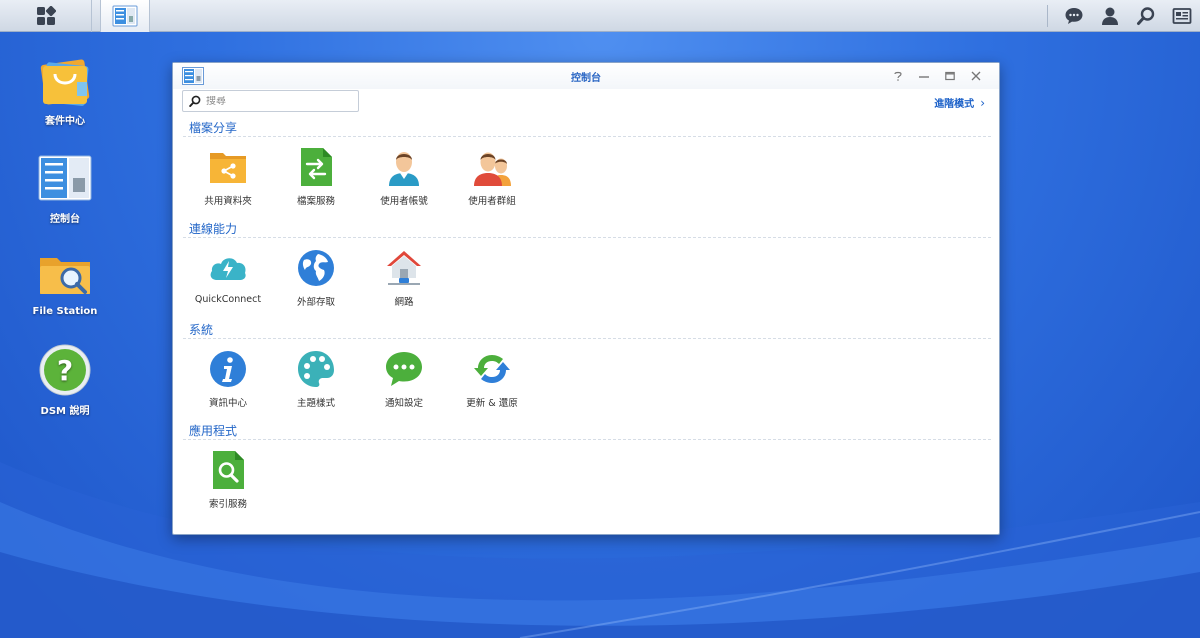 This screenshot has width=1200, height=638. I want to click on section-title: 連線能力, so click(587, 229).